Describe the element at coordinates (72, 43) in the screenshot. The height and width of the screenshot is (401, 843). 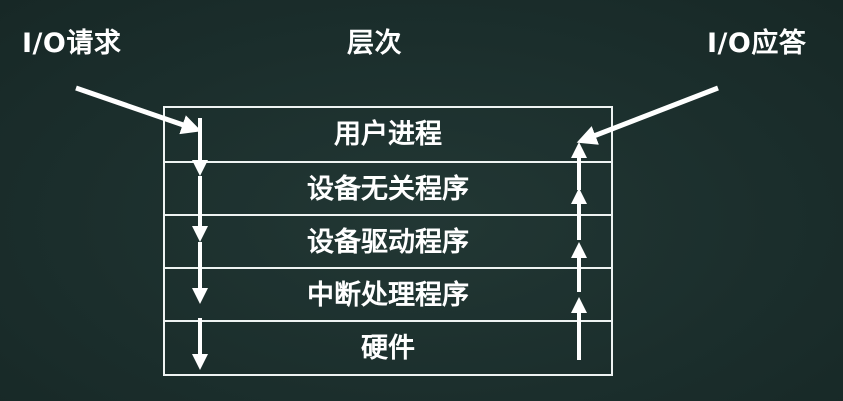
I see `io-request-label: I/O请求` at that location.